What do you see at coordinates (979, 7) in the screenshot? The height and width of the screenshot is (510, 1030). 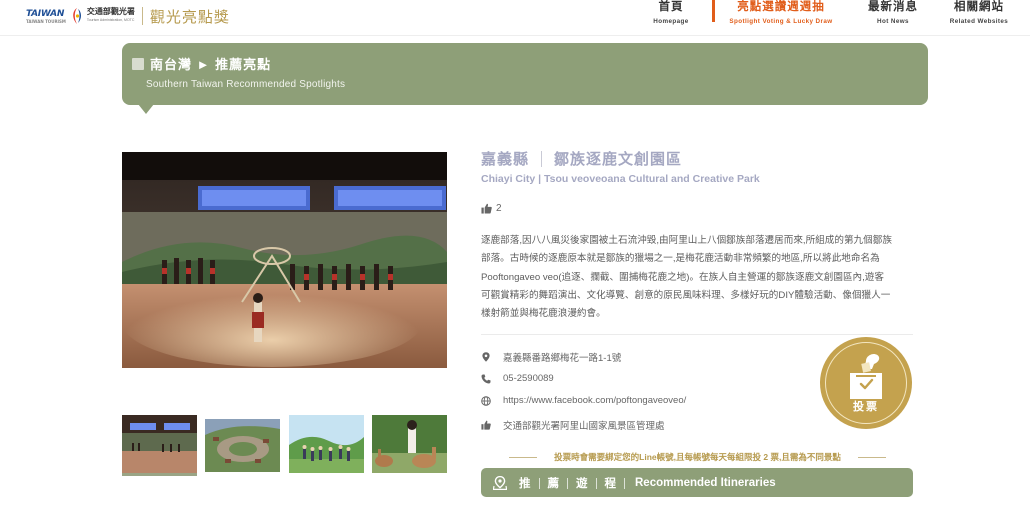 I see `nav-item-label: 相關網站` at bounding box center [979, 7].